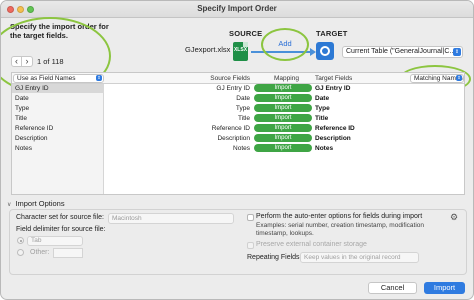  Describe the element at coordinates (68, 253) in the screenshot. I see `other-delimiter-field` at that location.